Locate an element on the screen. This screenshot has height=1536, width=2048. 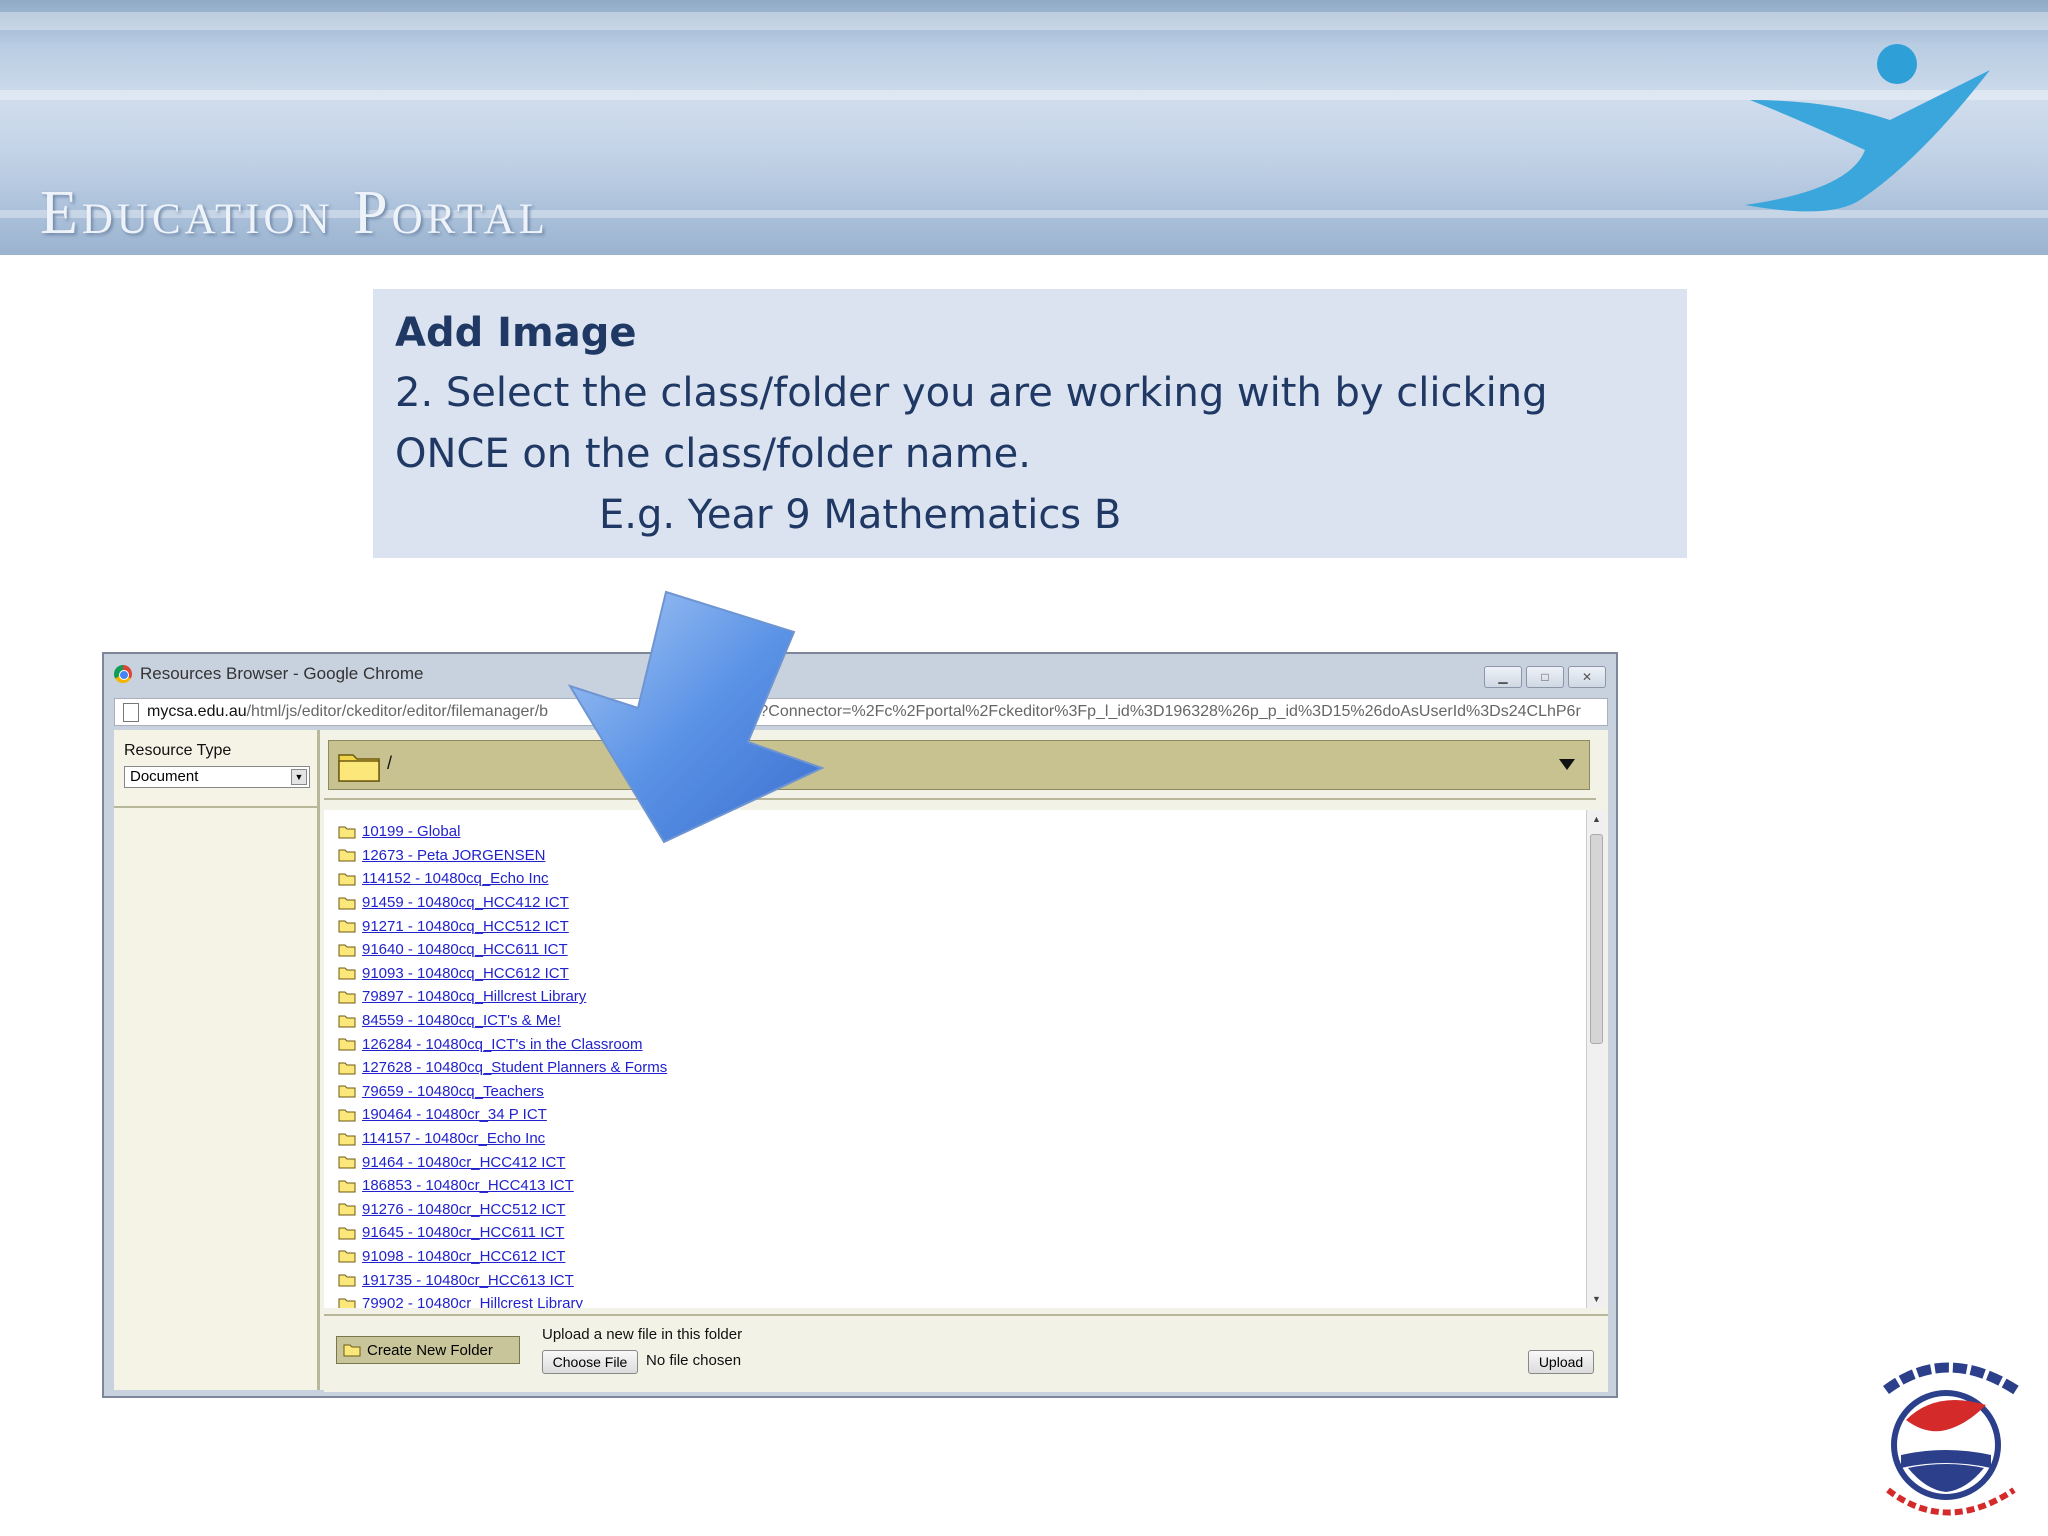
folder-list-item: 79897 - 10480cq_Hillcrest Library is located at coordinates (962, 997).